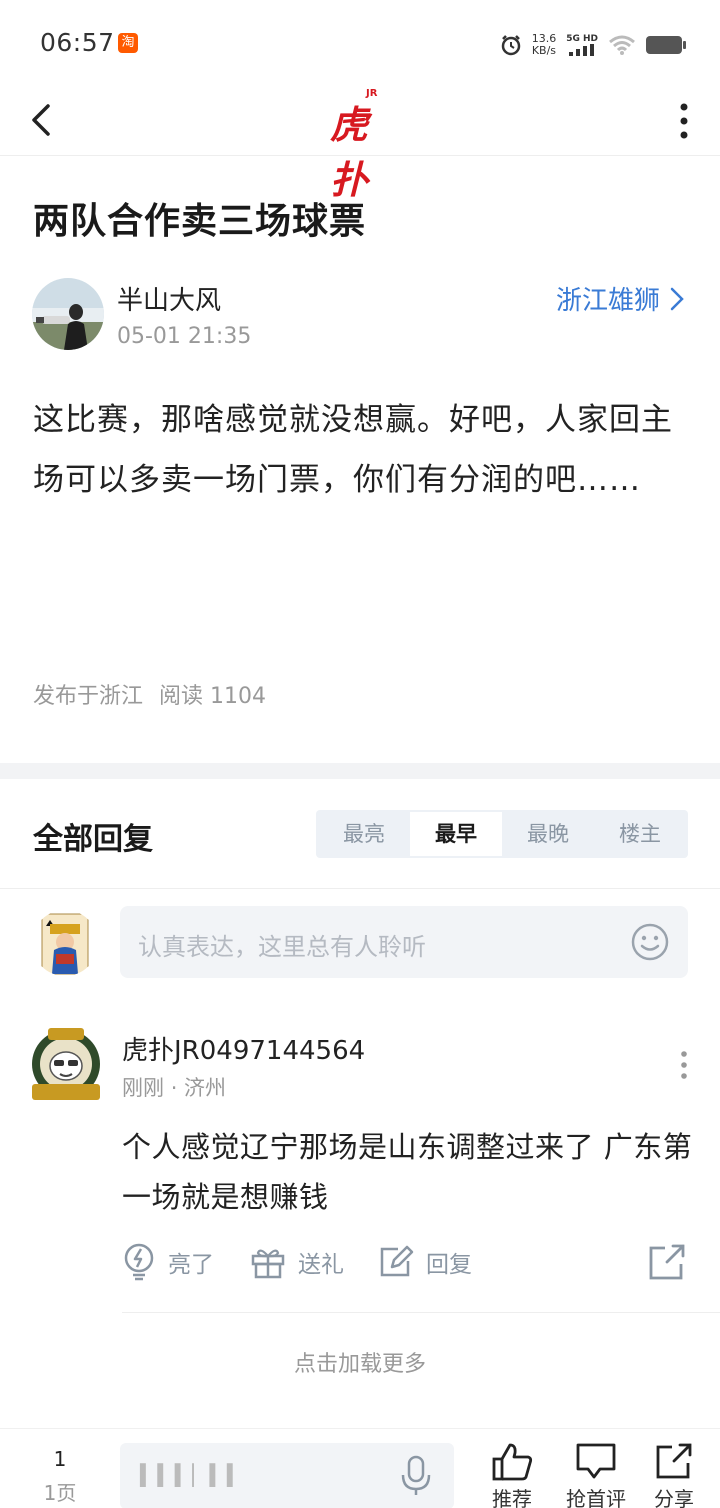  I want to click on signal-icon, so click(582, 50).